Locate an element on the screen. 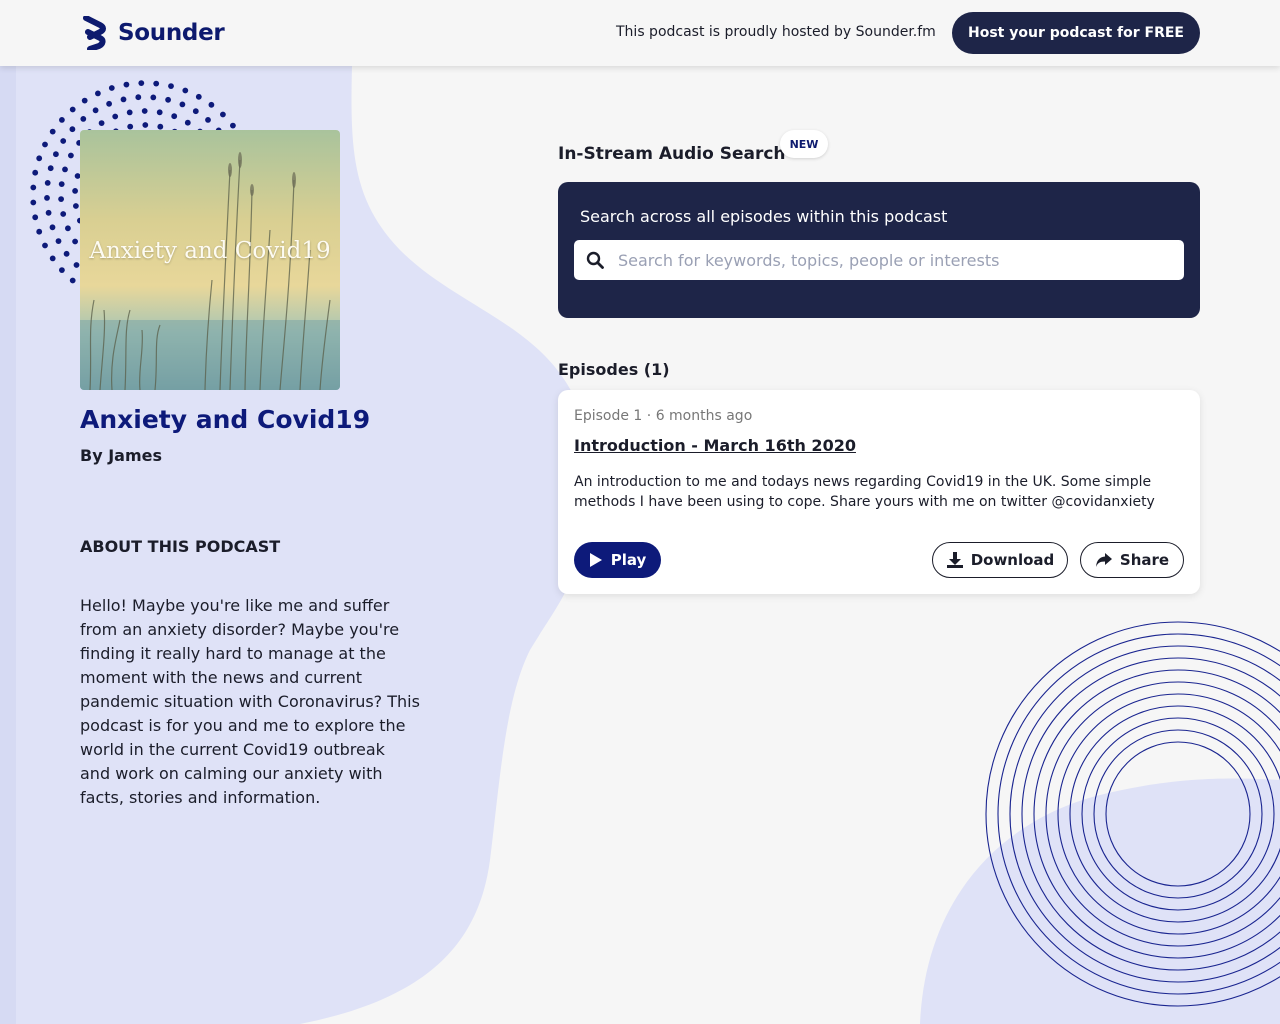 This screenshot has width=1280, height=1024. concentric-circles-decoration is located at coordinates (1132, 814).